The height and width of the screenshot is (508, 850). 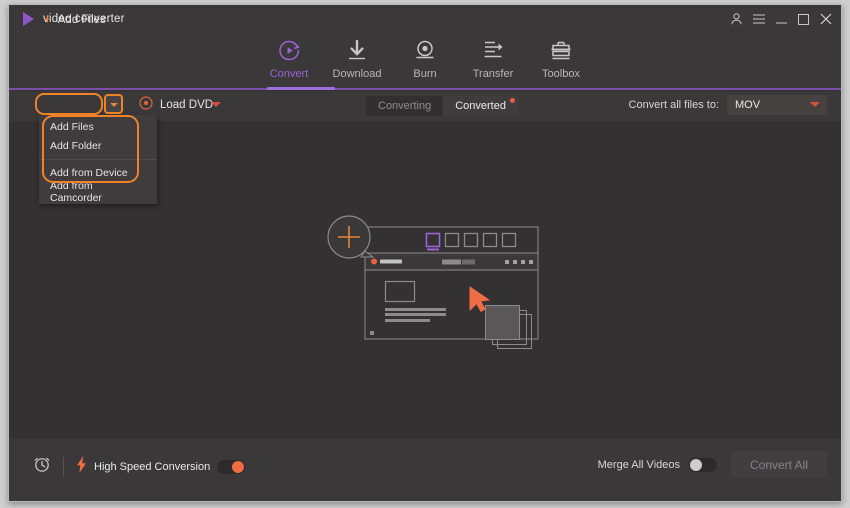 What do you see at coordinates (89, 173) in the screenshot?
I see `menu-item-label: Add from Device` at bounding box center [89, 173].